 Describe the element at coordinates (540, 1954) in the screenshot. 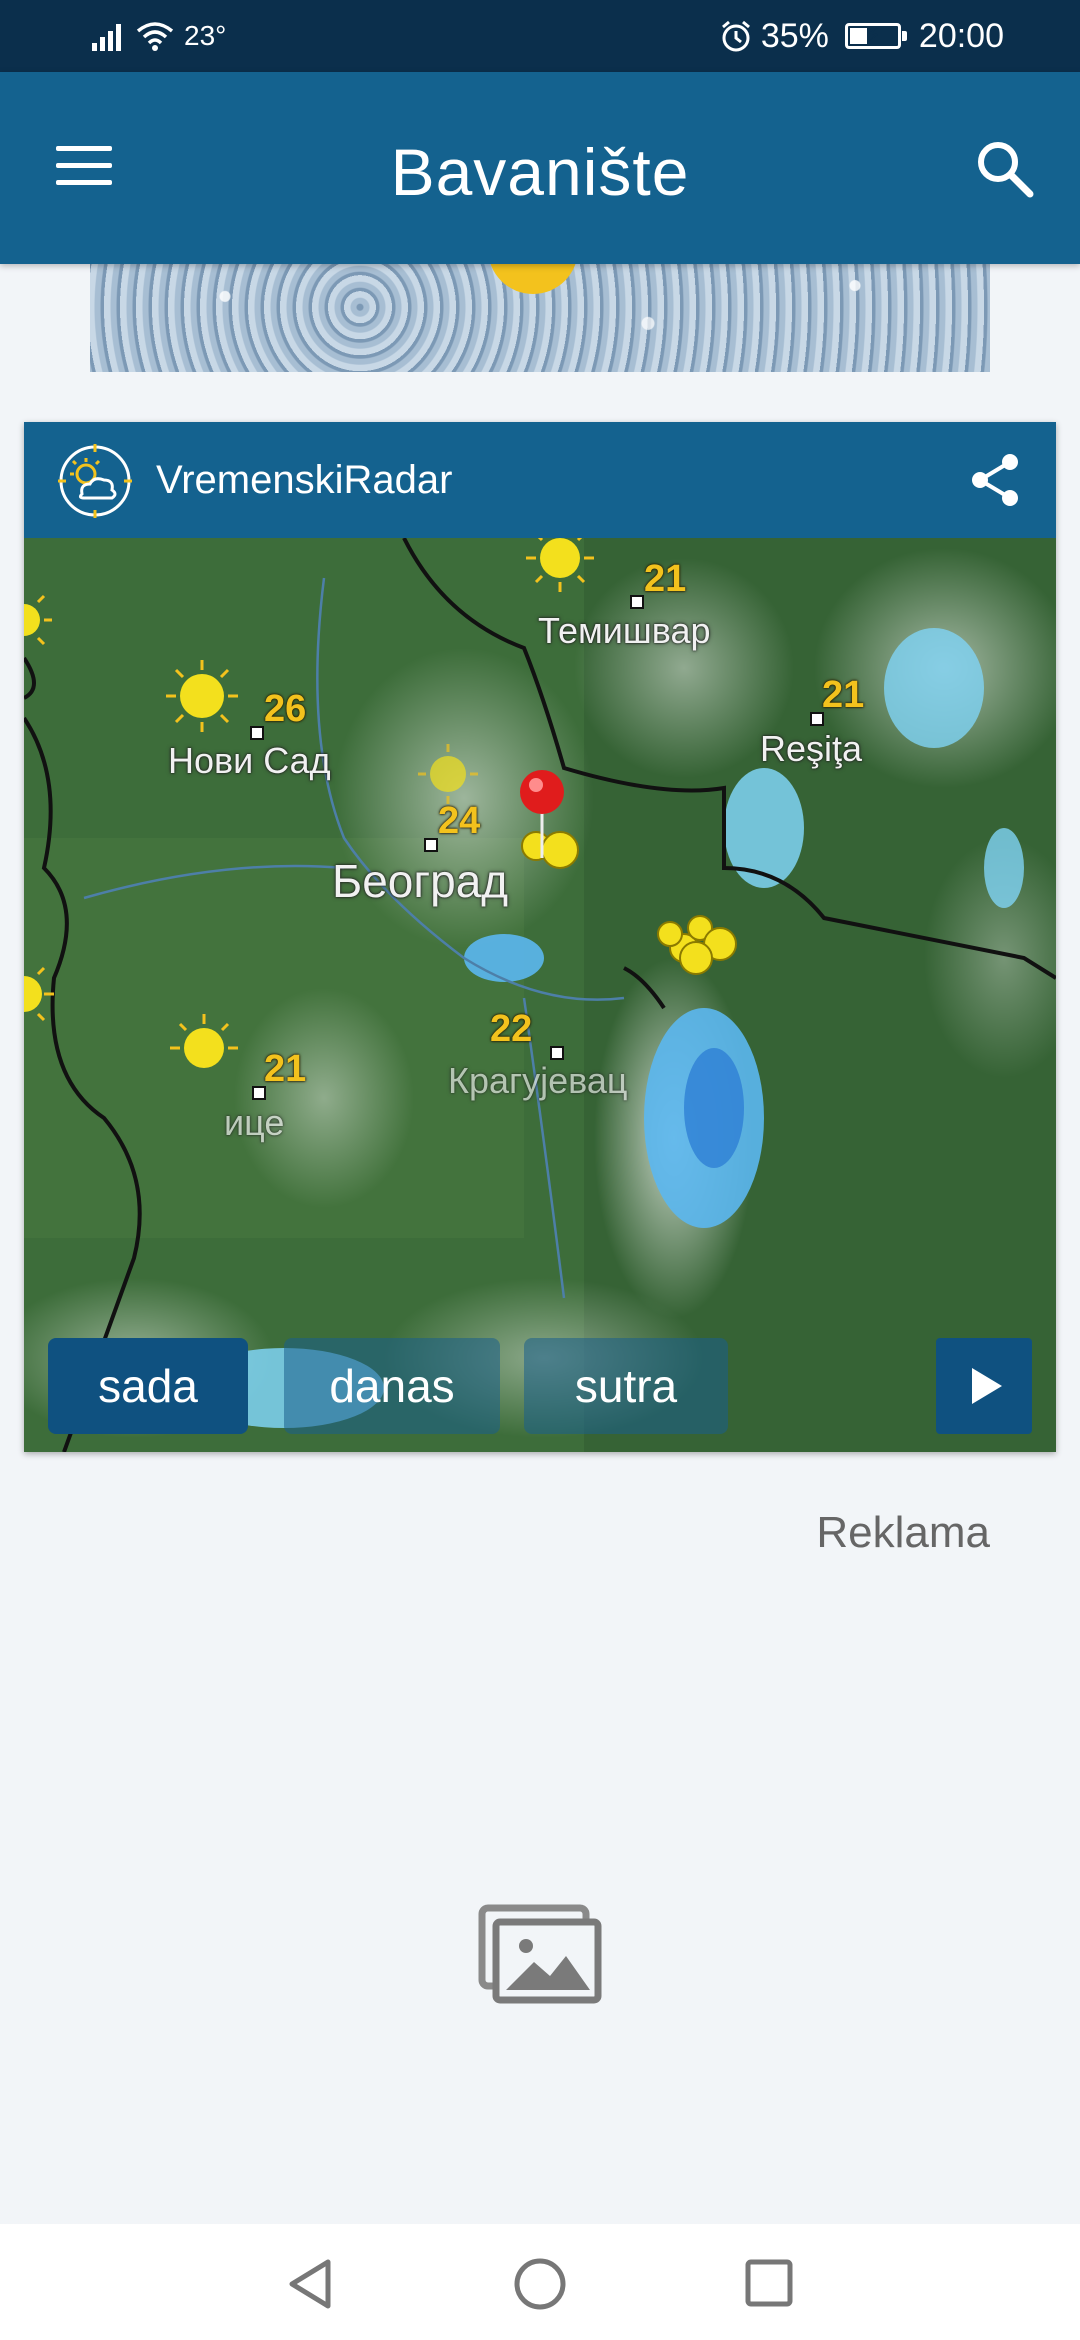

I see `image-placeholder-icon` at that location.